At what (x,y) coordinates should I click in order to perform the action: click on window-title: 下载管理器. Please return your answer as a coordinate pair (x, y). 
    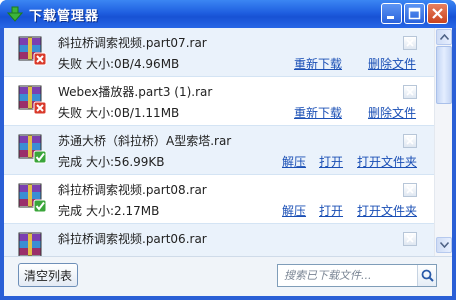
    Looking at the image, I should click on (64, 16).